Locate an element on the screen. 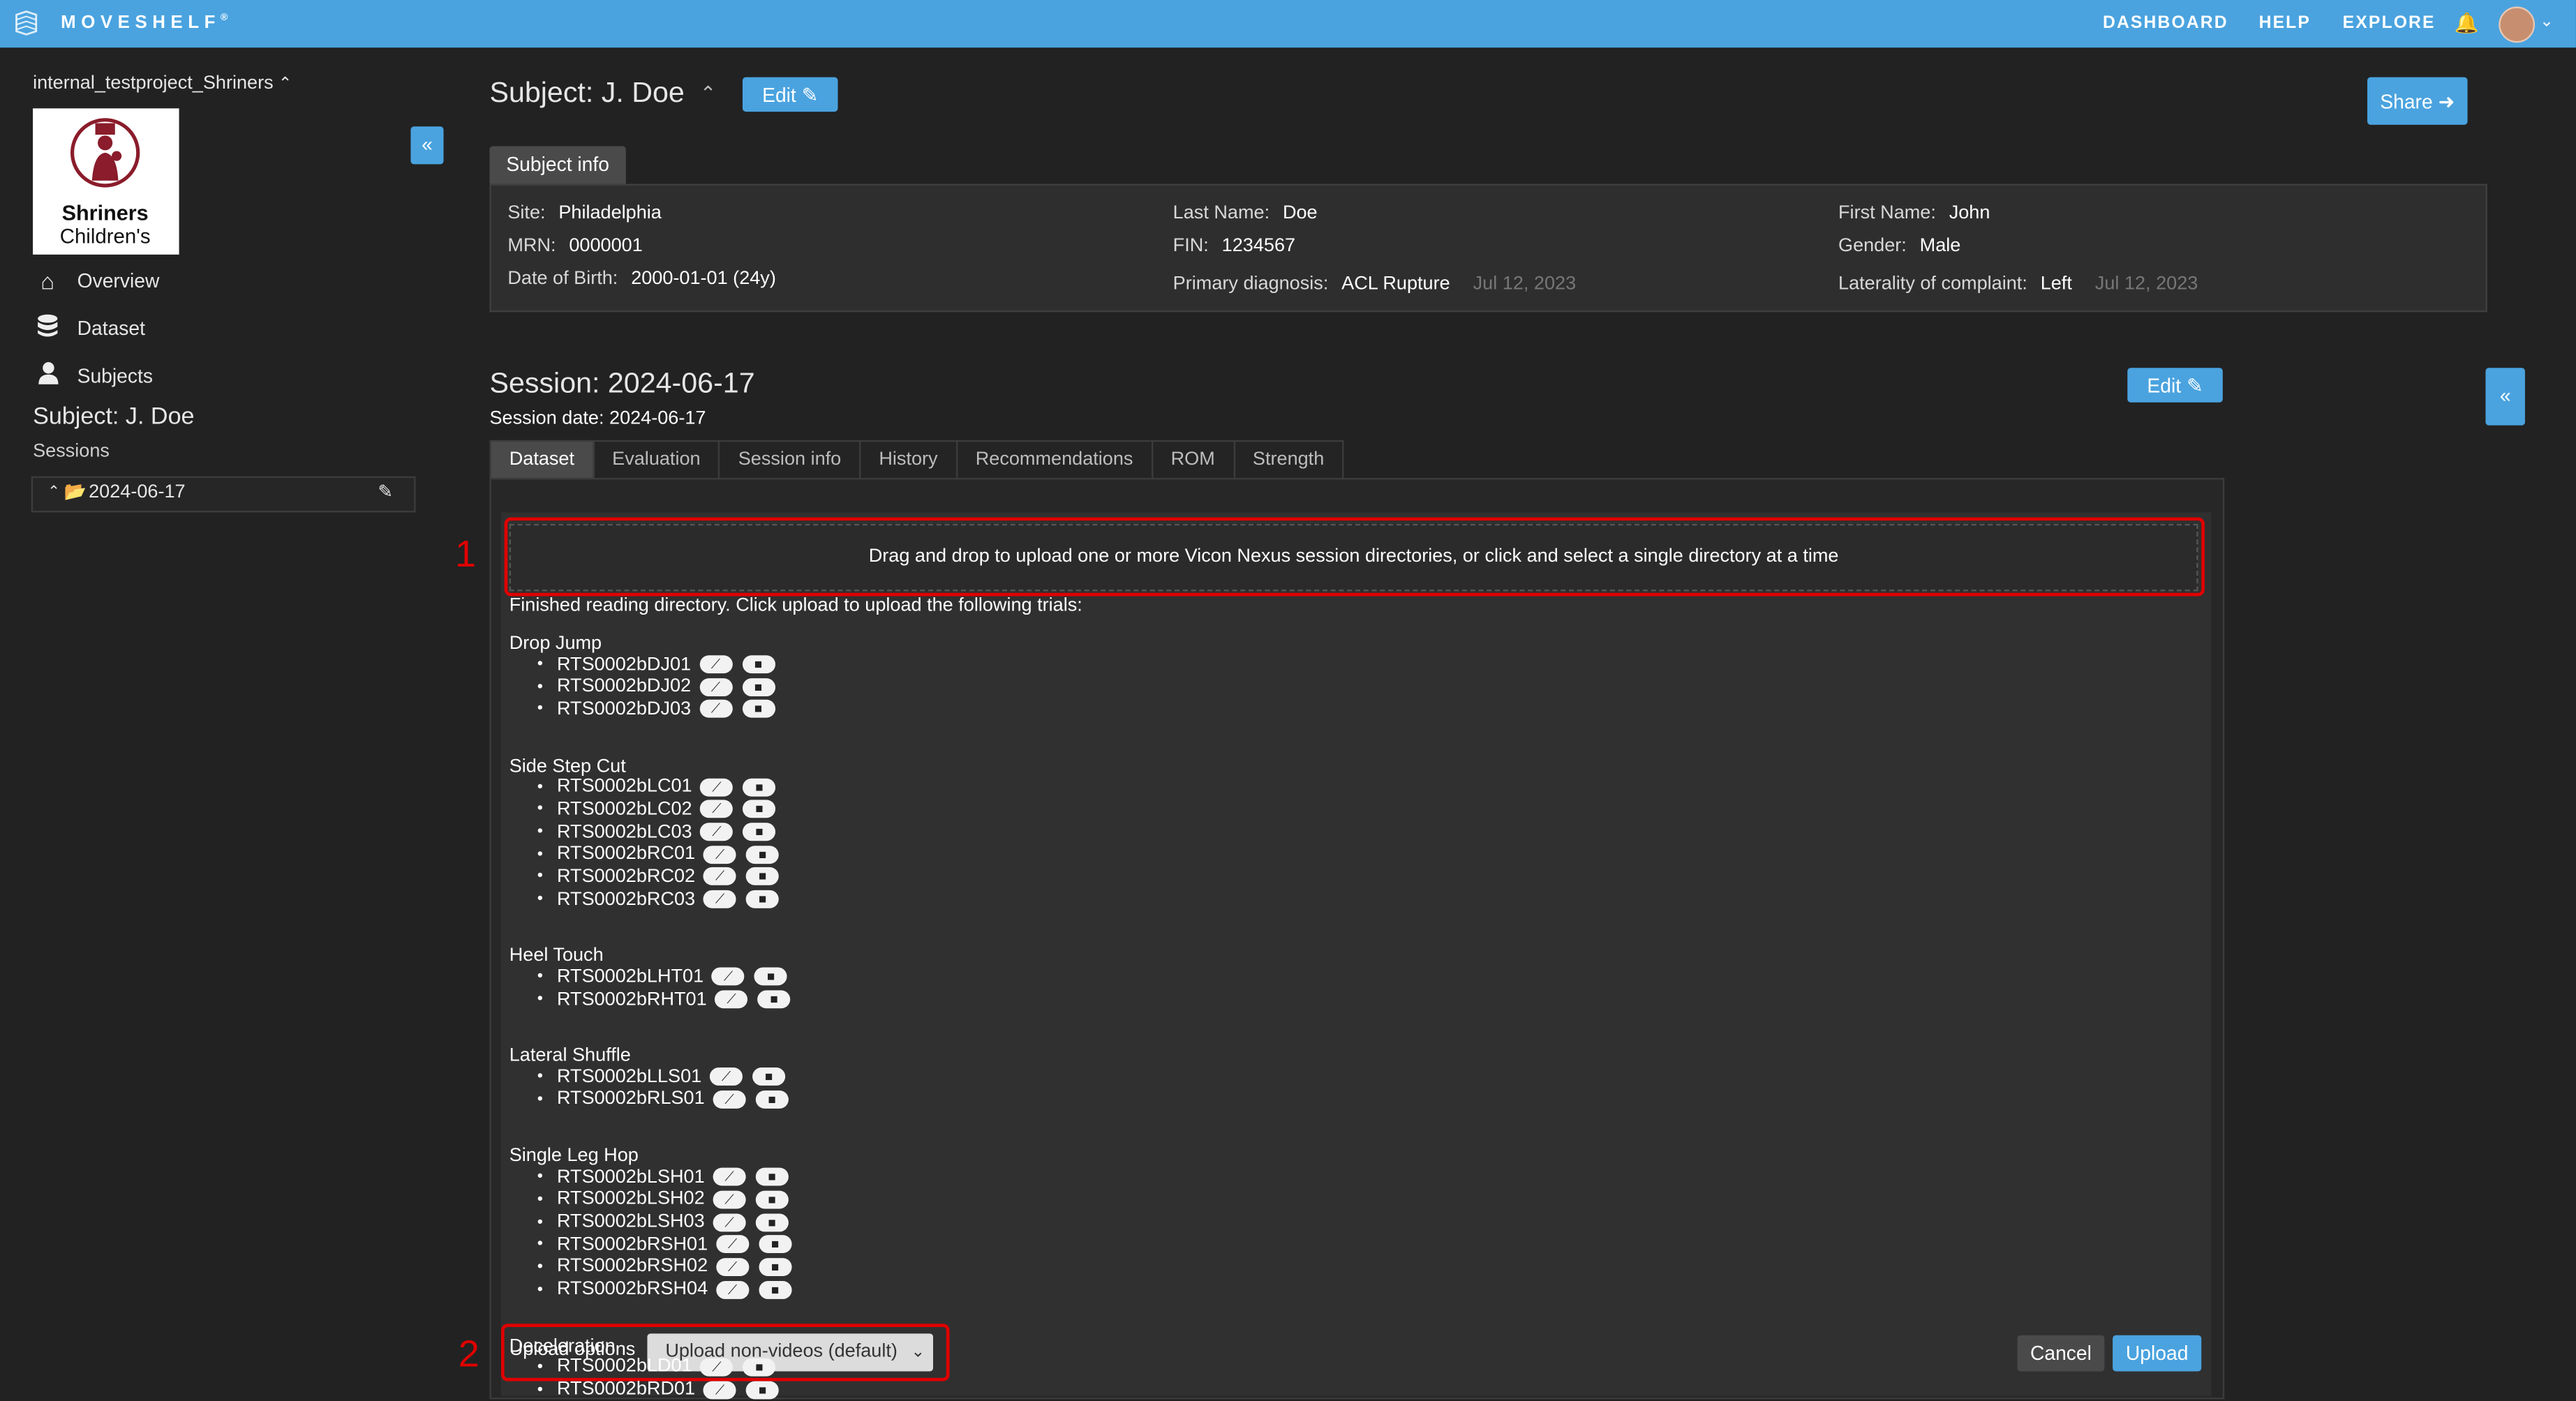 Image resolution: width=2576 pixels, height=1401 pixels. edit-icon: ✎ is located at coordinates (385, 492).